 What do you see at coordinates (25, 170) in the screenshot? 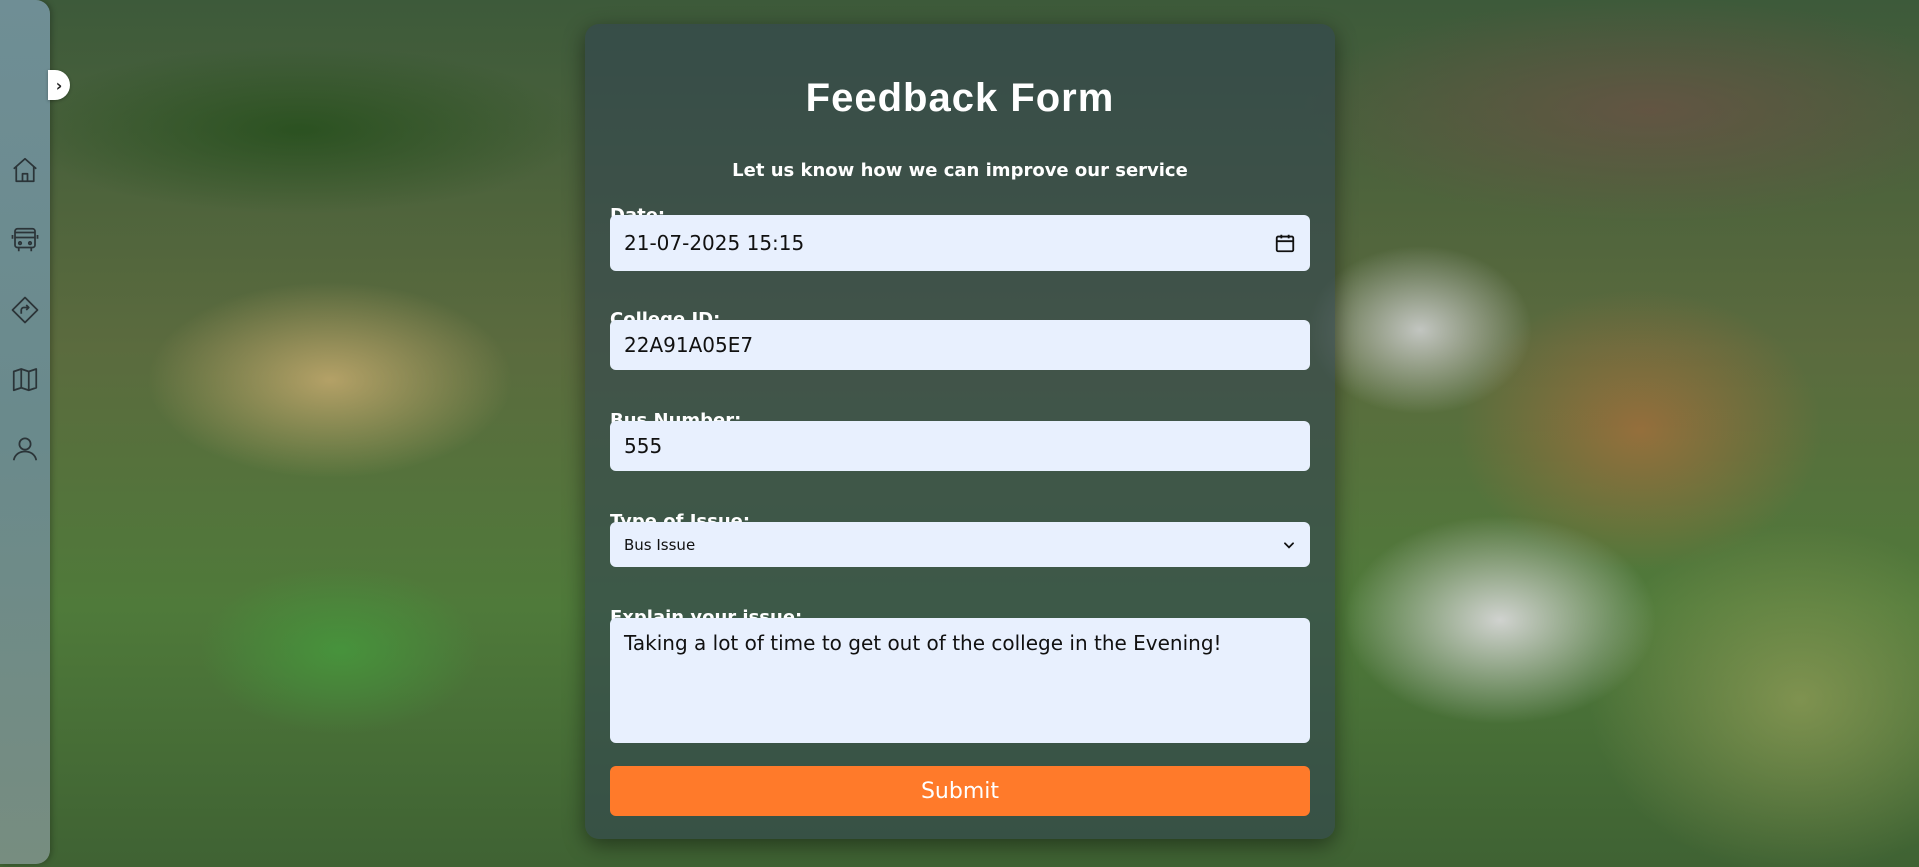
I see `home-icon` at bounding box center [25, 170].